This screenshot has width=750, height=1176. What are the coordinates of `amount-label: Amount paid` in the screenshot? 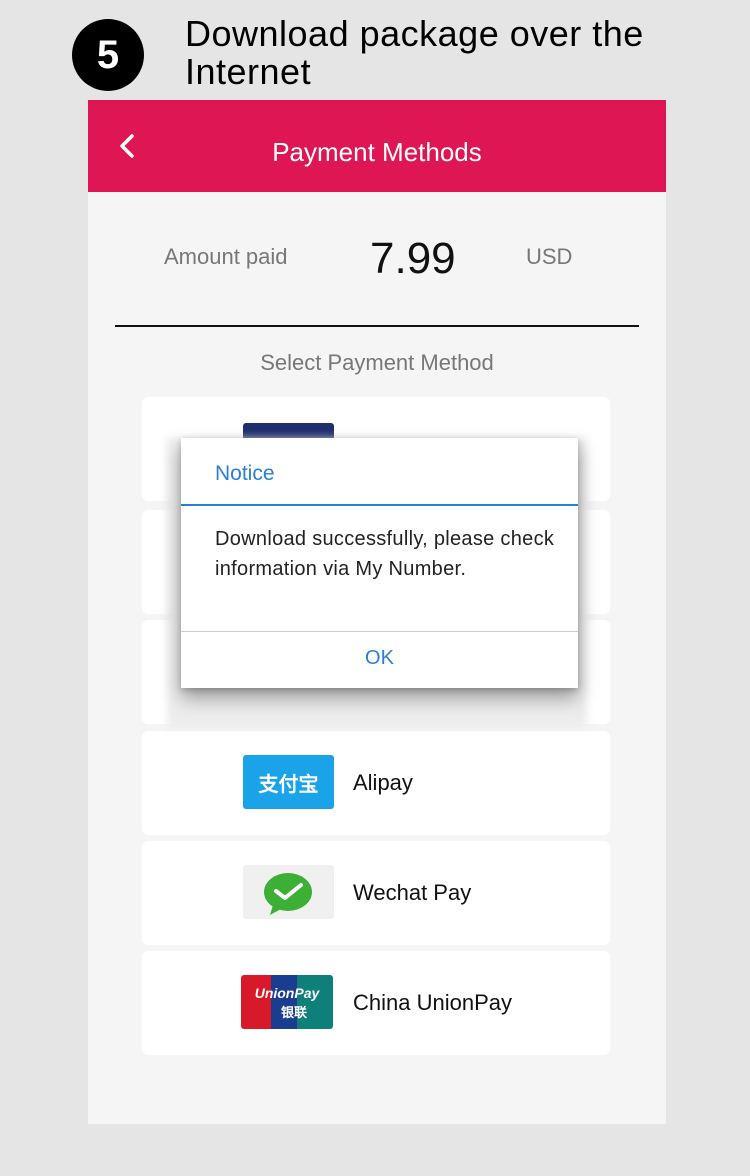 It's located at (226, 256).